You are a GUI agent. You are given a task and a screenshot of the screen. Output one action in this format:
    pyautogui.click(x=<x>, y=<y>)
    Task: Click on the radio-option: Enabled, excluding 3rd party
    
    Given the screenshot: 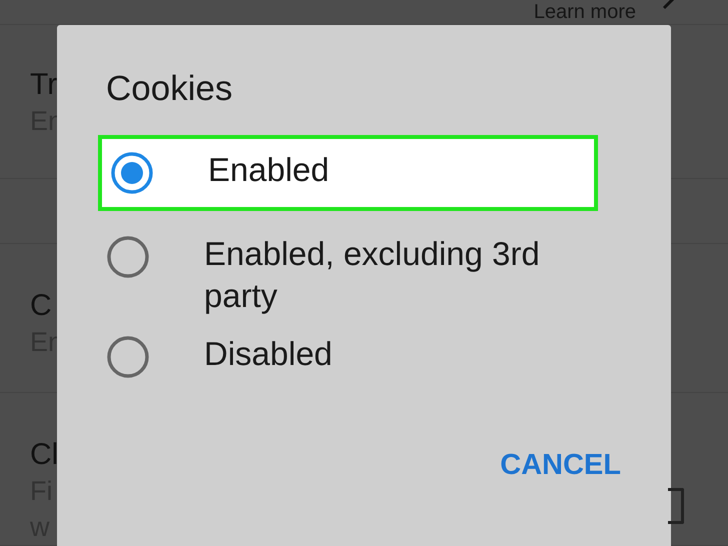 What is the action you would take?
    pyautogui.click(x=388, y=271)
    